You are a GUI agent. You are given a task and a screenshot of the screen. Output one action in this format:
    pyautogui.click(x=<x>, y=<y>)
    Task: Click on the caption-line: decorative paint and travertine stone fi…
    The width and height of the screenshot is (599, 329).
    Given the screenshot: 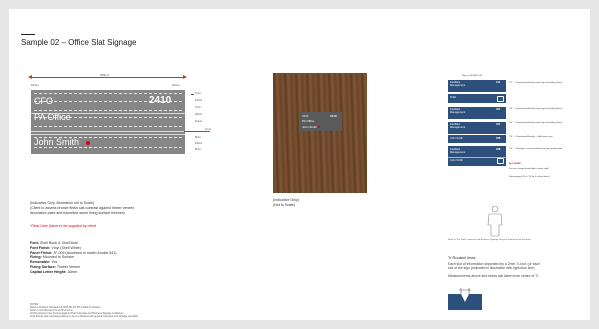 What is the action you would take?
    pyautogui.click(x=77, y=213)
    